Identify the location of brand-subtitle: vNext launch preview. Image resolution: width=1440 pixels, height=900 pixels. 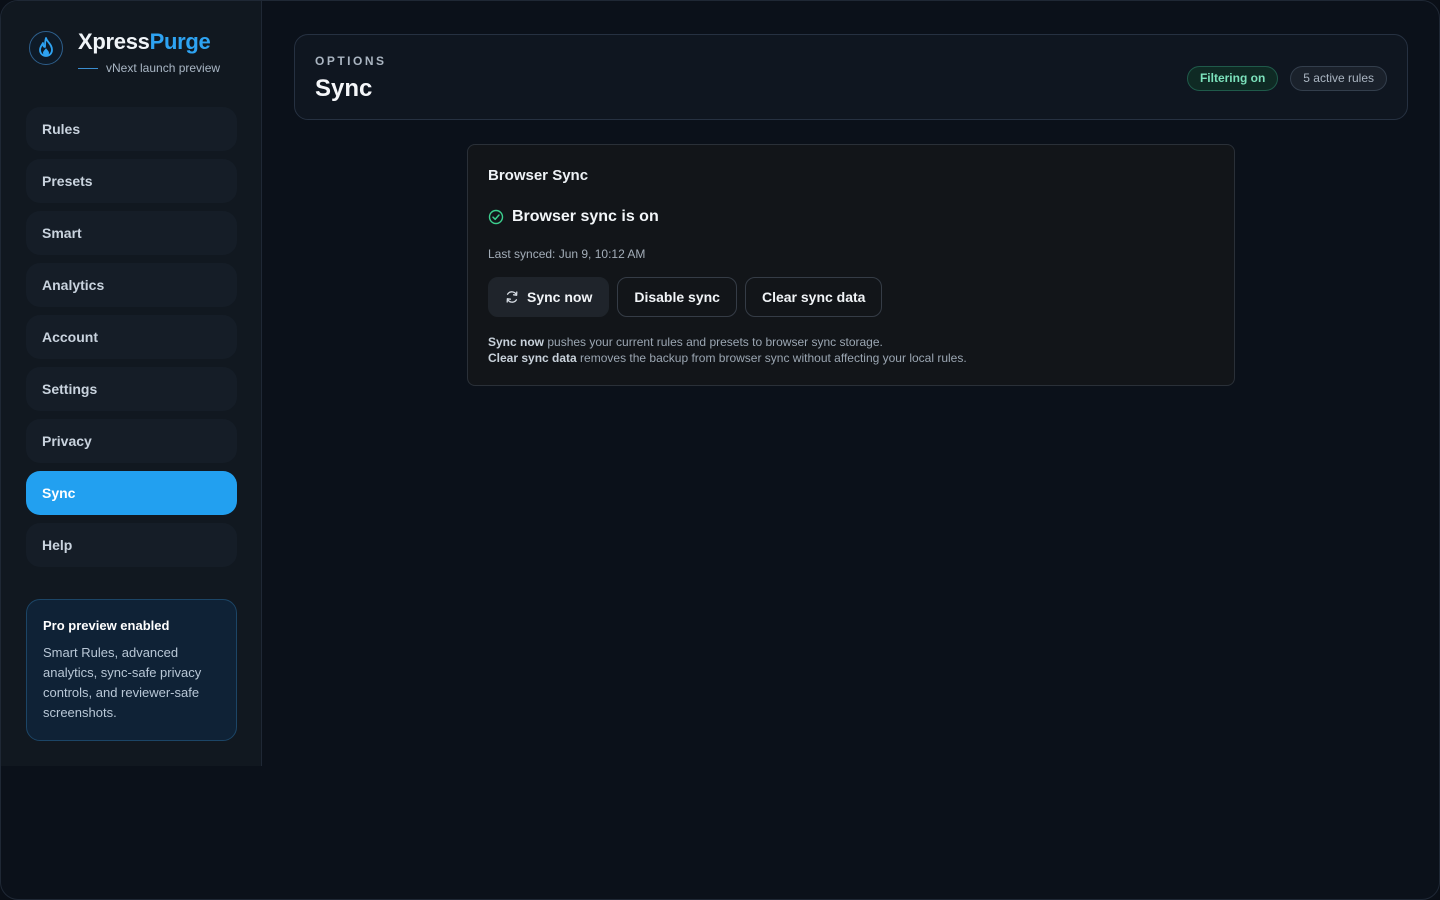
(149, 68).